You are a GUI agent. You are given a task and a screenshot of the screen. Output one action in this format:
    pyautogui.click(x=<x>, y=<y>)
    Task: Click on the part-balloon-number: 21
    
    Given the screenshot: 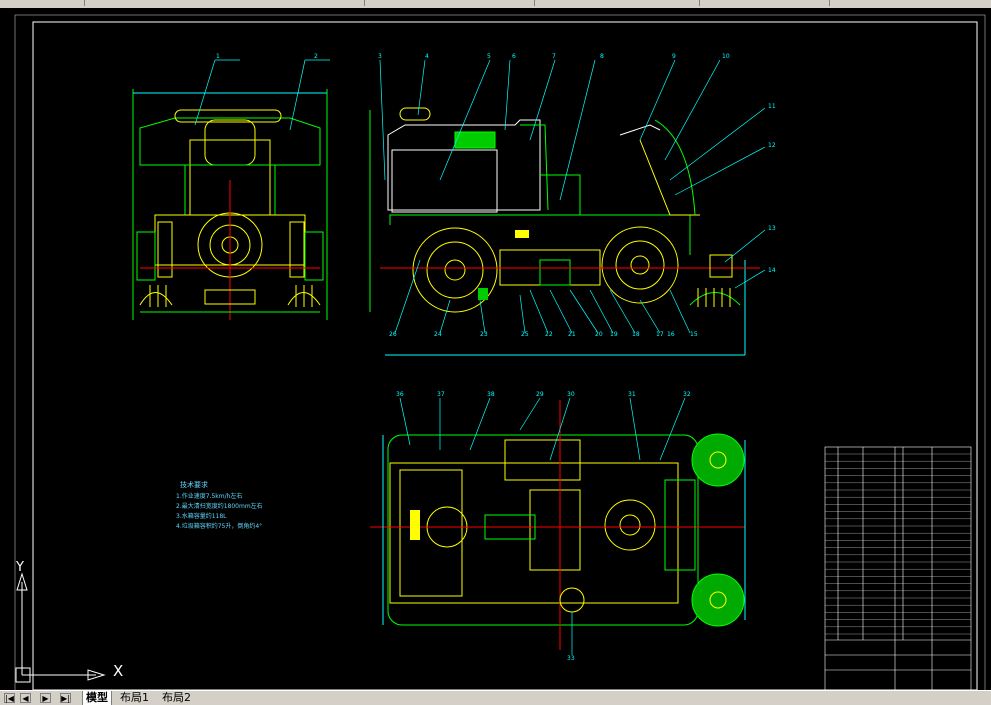 What is the action you would take?
    pyautogui.click(x=572, y=334)
    